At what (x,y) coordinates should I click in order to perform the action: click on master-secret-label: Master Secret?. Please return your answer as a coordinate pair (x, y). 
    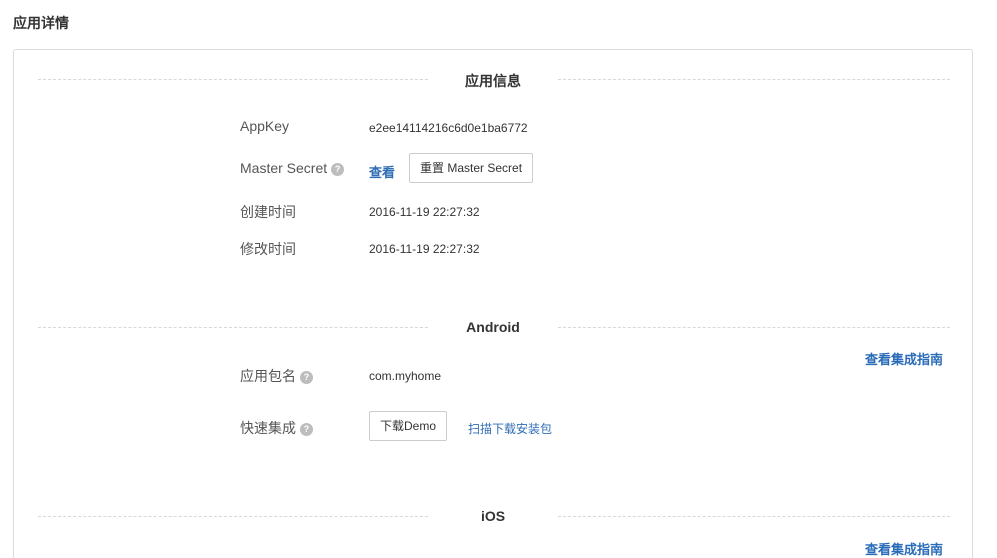
    Looking at the image, I should click on (292, 168).